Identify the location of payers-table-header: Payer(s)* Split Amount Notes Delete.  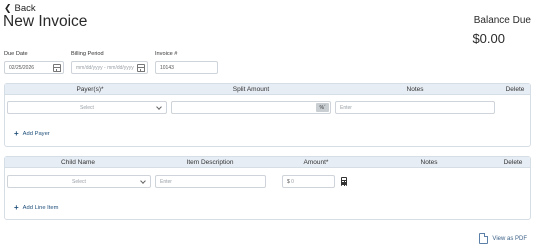
(267, 89).